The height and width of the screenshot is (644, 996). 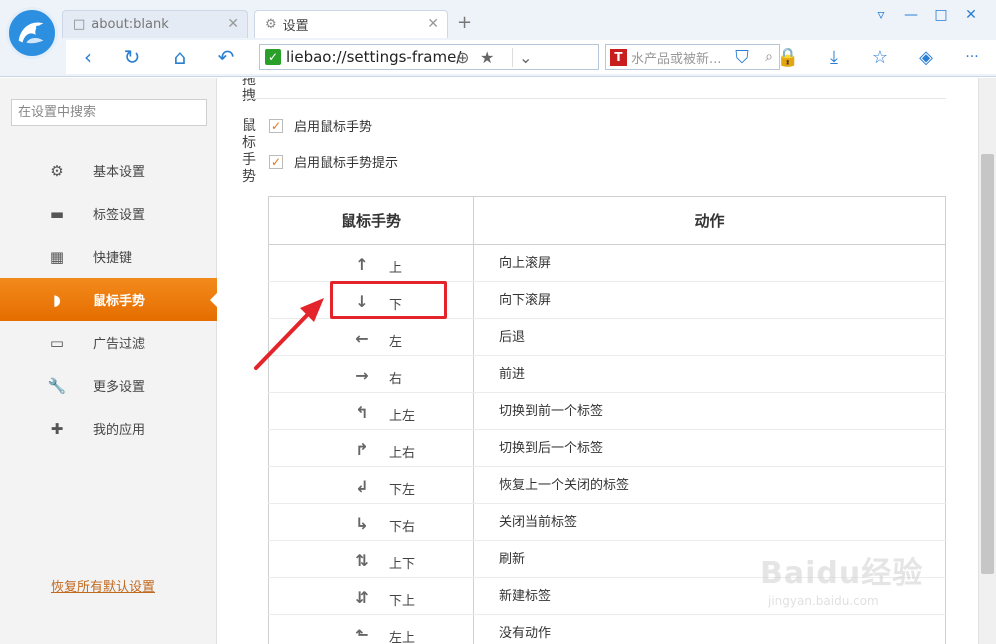 What do you see at coordinates (57, 256) in the screenshot?
I see `keyboard-icon: ▦` at bounding box center [57, 256].